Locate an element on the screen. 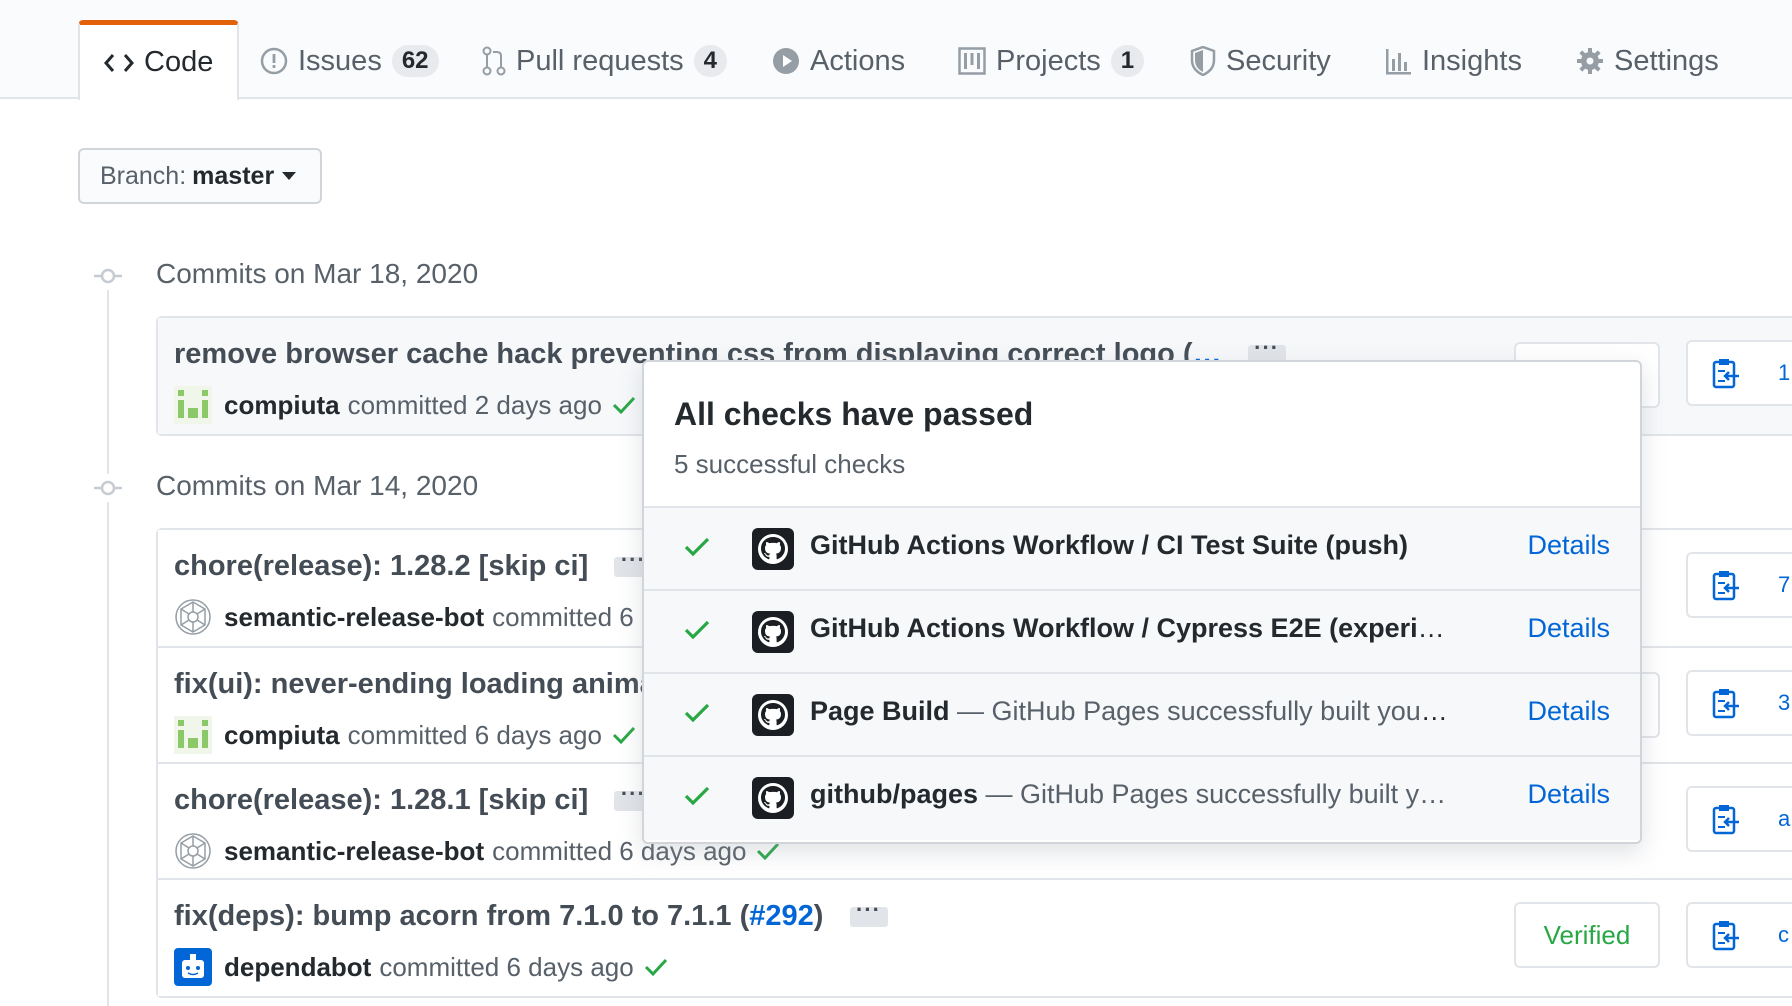 Image resolution: width=1792 pixels, height=1006 pixels. git-pull-request-icon is located at coordinates (494, 61).